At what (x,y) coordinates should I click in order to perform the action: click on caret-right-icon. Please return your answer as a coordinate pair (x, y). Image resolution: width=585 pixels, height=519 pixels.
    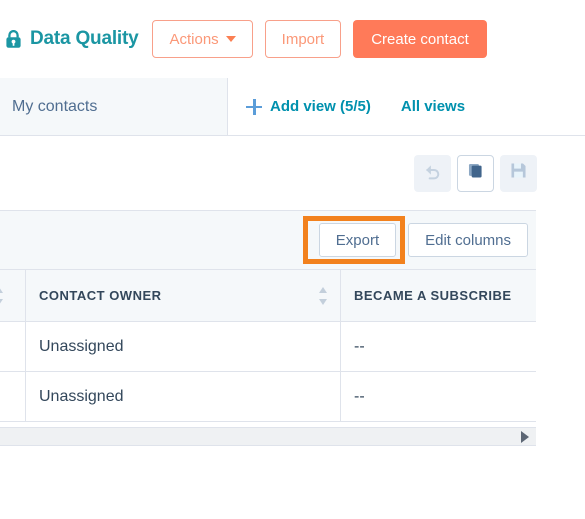
    Looking at the image, I should click on (525, 436).